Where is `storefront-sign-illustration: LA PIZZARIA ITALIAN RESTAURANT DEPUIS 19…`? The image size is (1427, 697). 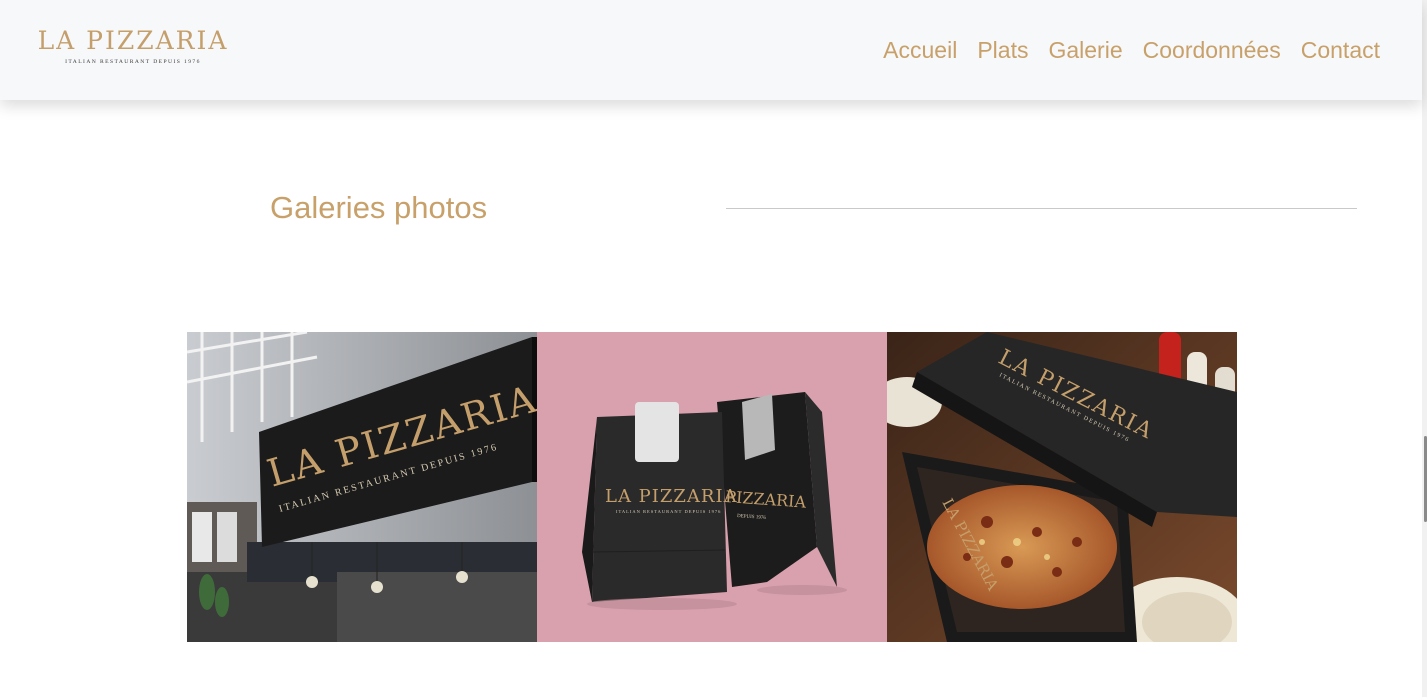
storefront-sign-illustration: LA PIZZARIA ITALIAN RESTAURANT DEPUIS 19… is located at coordinates (362, 487).